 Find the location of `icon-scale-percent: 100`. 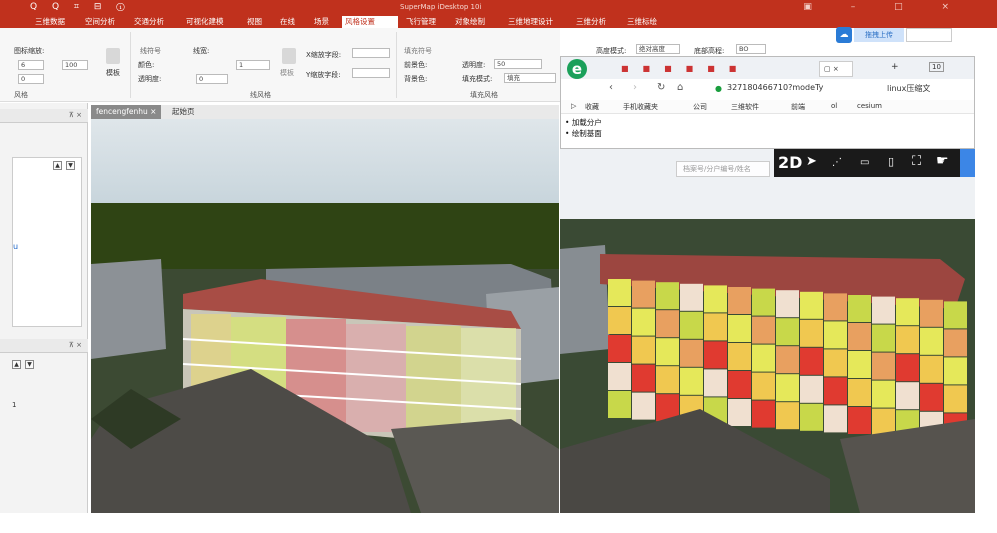

icon-scale-percent: 100 is located at coordinates (75, 65).